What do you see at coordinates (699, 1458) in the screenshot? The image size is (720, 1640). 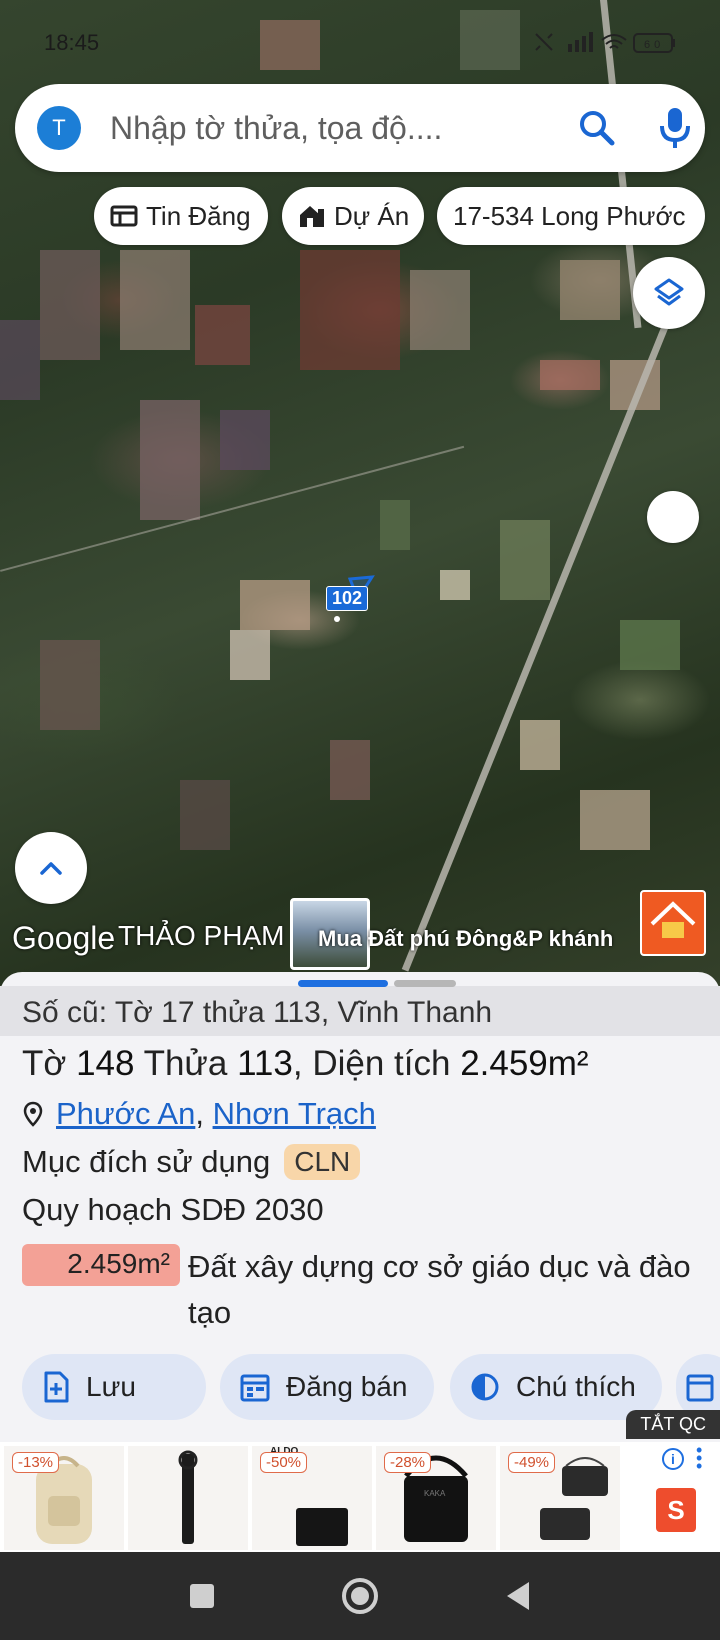 I see `ad-more-icon: • • •` at bounding box center [699, 1458].